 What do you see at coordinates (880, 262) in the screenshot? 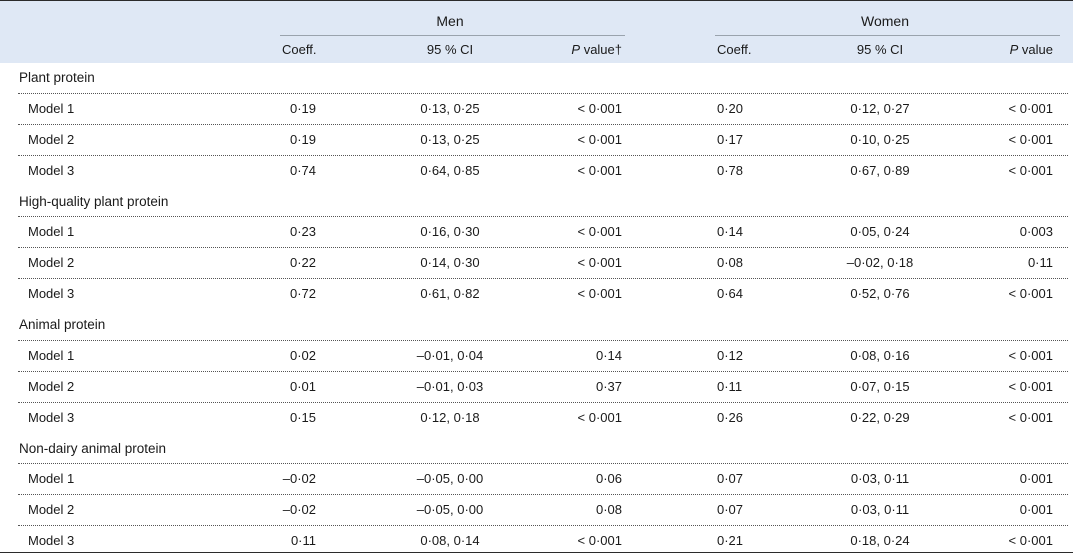
I see `women-ci-cell: –0·02, 0·18` at bounding box center [880, 262].